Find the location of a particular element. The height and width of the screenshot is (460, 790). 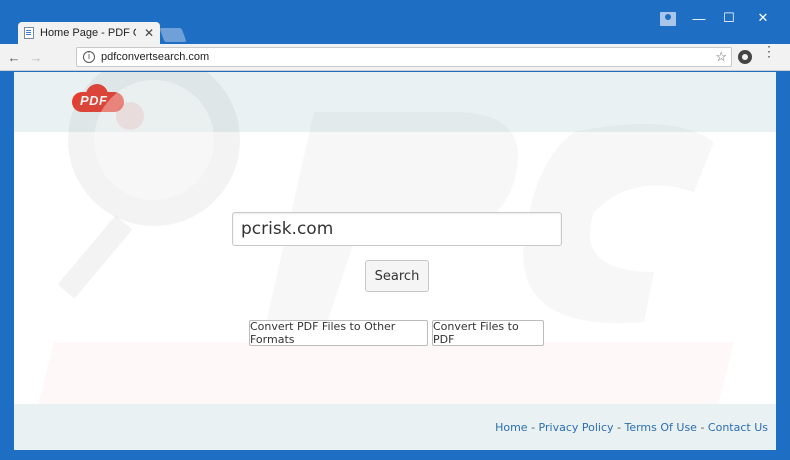

user-profile-icon is located at coordinates (668, 19).